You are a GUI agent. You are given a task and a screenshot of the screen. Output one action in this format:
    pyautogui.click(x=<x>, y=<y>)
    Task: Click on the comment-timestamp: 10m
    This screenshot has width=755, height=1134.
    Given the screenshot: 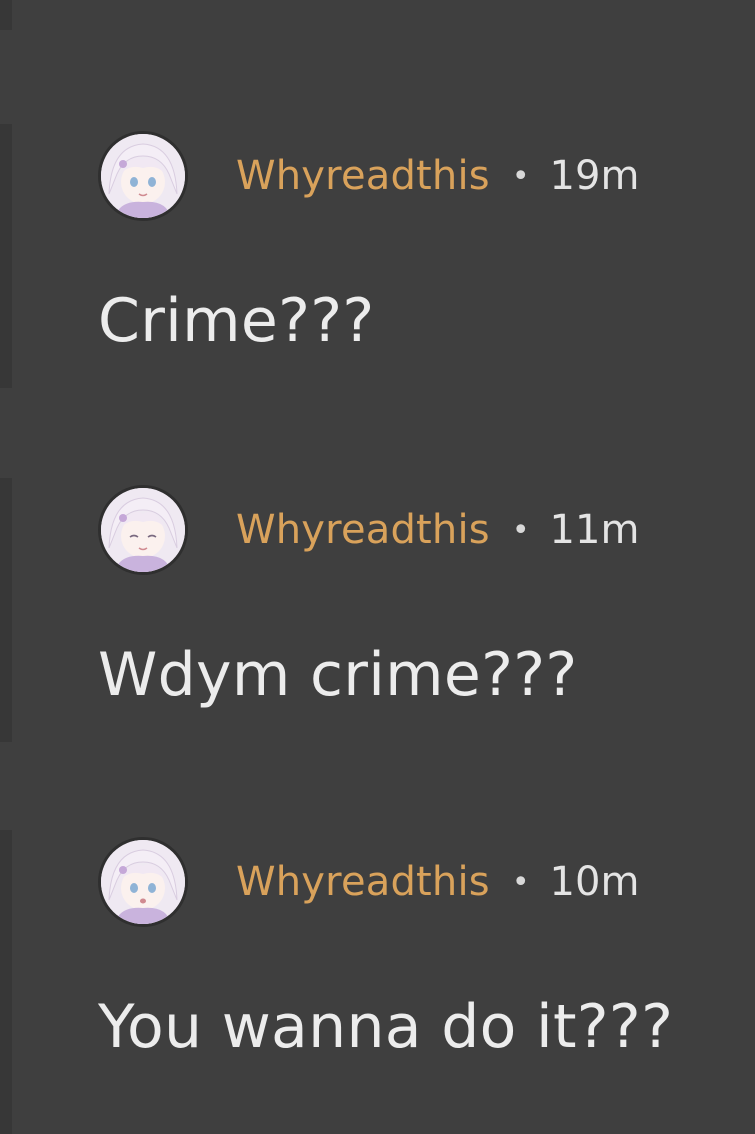 What is the action you would take?
    pyautogui.click(x=594, y=882)
    